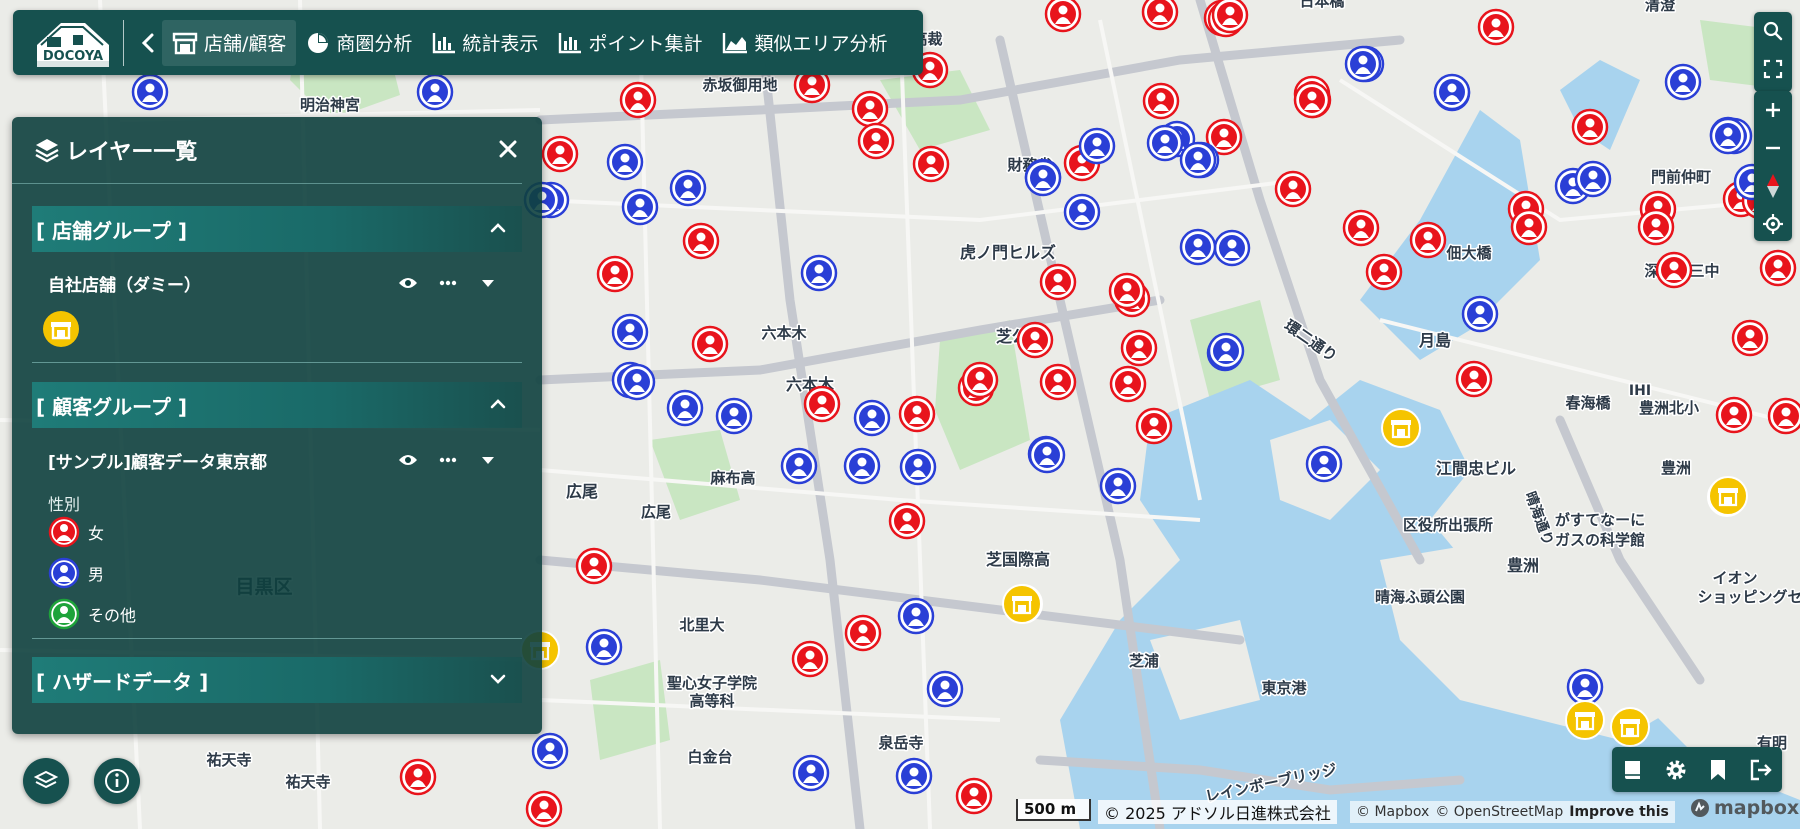 This screenshot has height=829, width=1800. I want to click on toolbar-separator, so click(123, 42).